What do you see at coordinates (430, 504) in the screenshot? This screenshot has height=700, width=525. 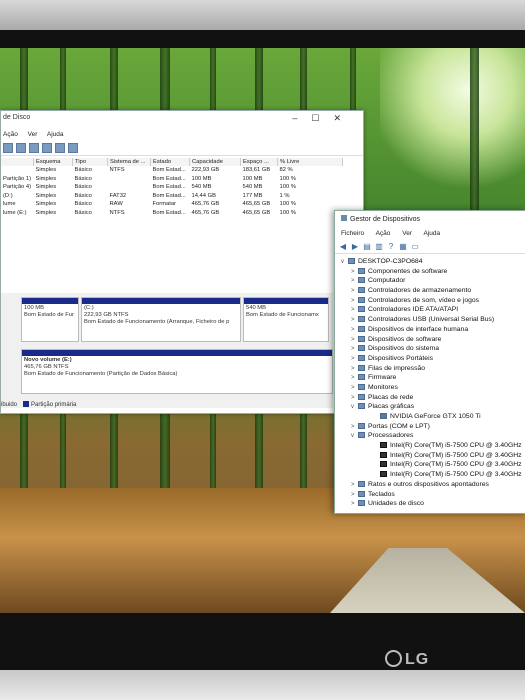 I see `tree-category: > Unidades de disco` at bounding box center [430, 504].